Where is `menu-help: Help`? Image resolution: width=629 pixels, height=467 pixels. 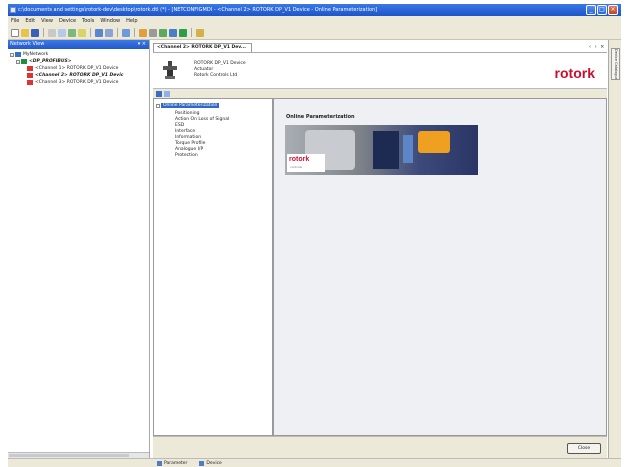 menu-help: Help is located at coordinates (131, 21).